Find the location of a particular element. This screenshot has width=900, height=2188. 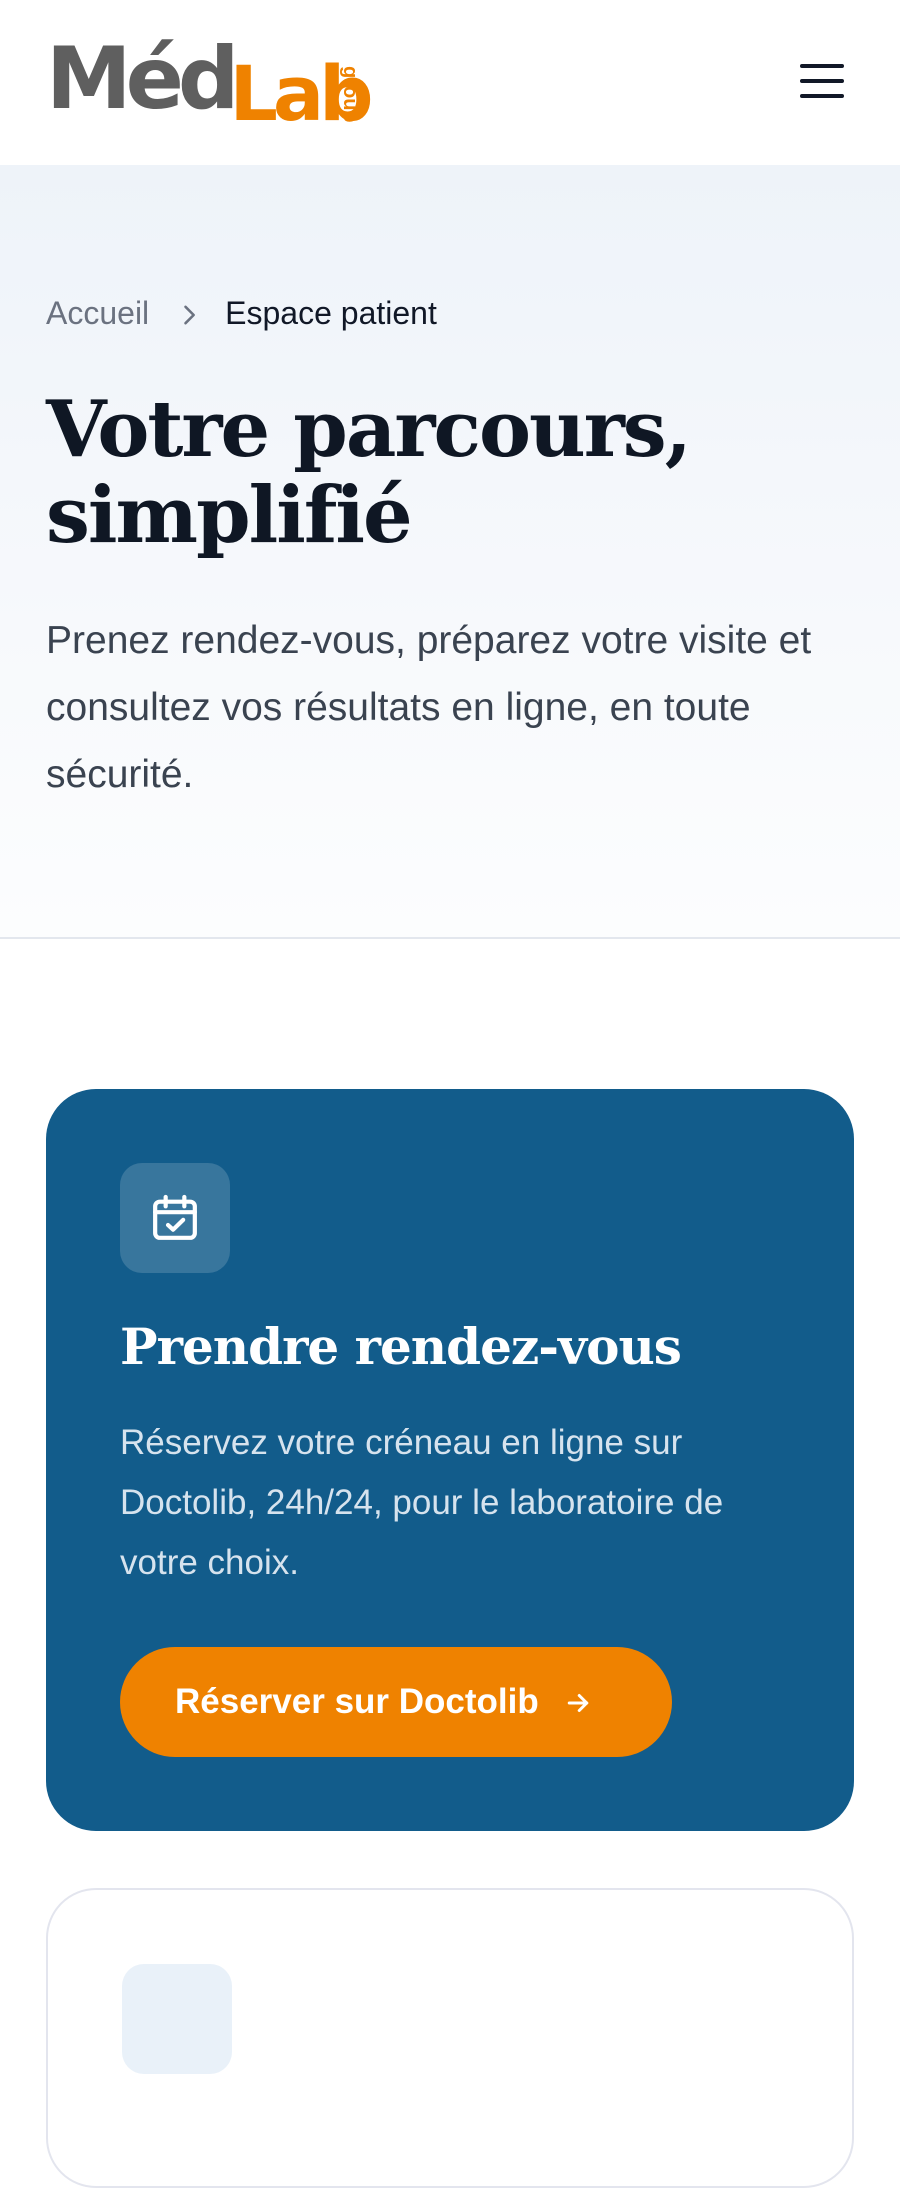

hamburger-menu-icon is located at coordinates (822, 81).